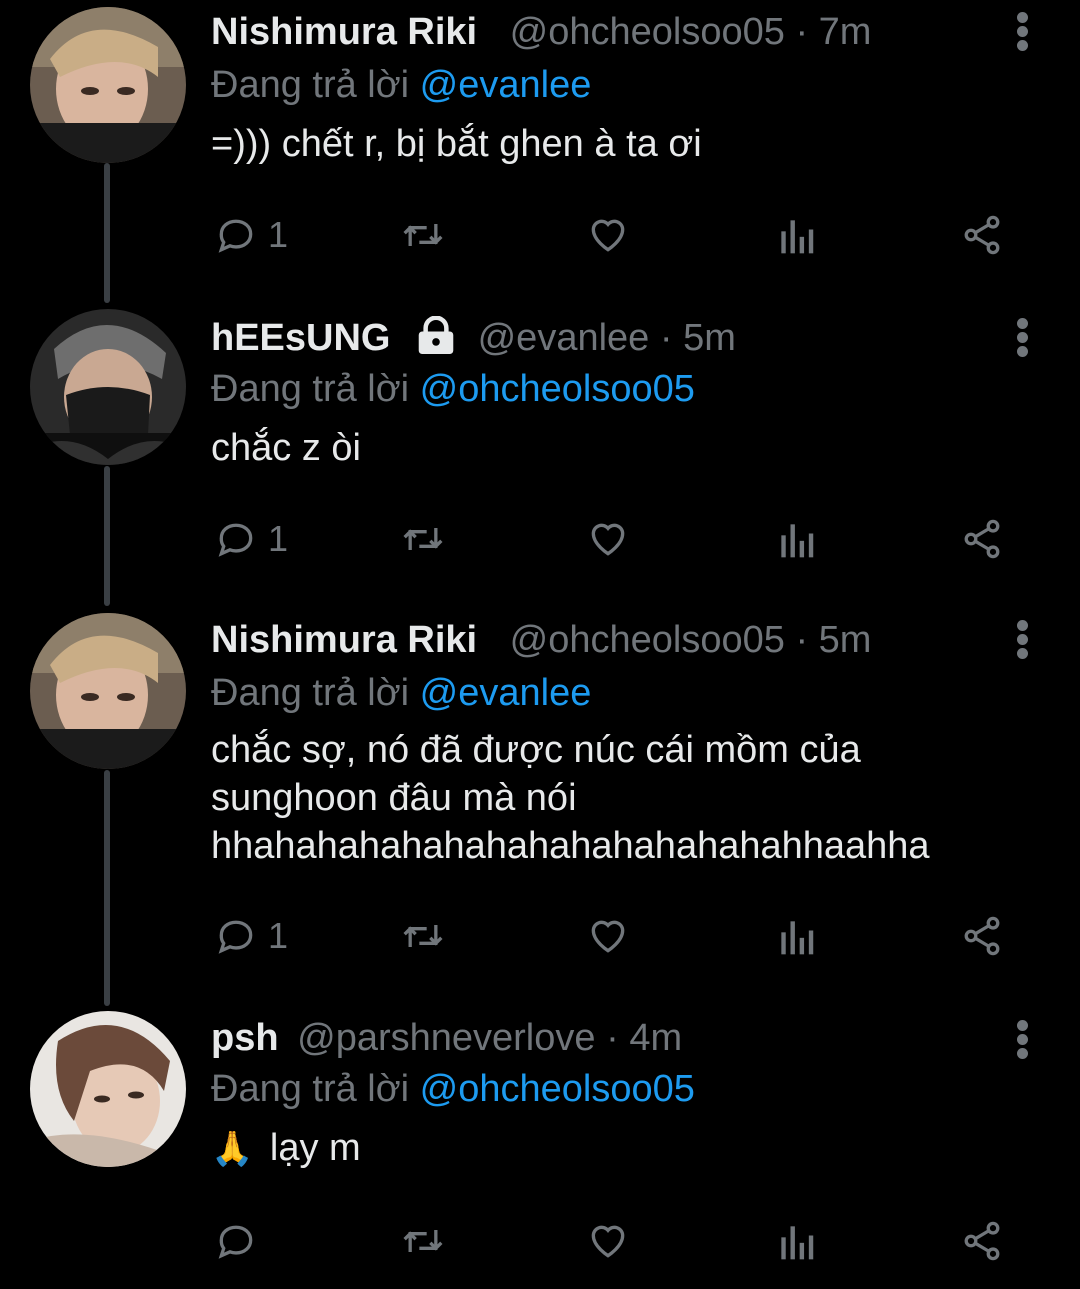 This screenshot has height=1289, width=1080. What do you see at coordinates (845, 32) in the screenshot?
I see `timestamp: 7m` at bounding box center [845, 32].